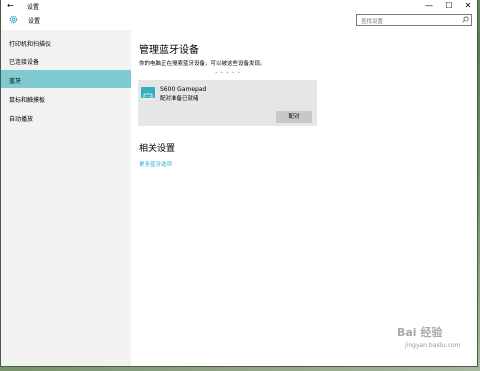 The image size is (480, 371). Describe the element at coordinates (157, 149) in the screenshot. I see `related-settings-title: 相关设置` at that location.